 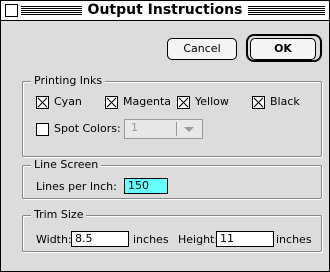 I want to click on yellow-checkbox, so click(x=183, y=102).